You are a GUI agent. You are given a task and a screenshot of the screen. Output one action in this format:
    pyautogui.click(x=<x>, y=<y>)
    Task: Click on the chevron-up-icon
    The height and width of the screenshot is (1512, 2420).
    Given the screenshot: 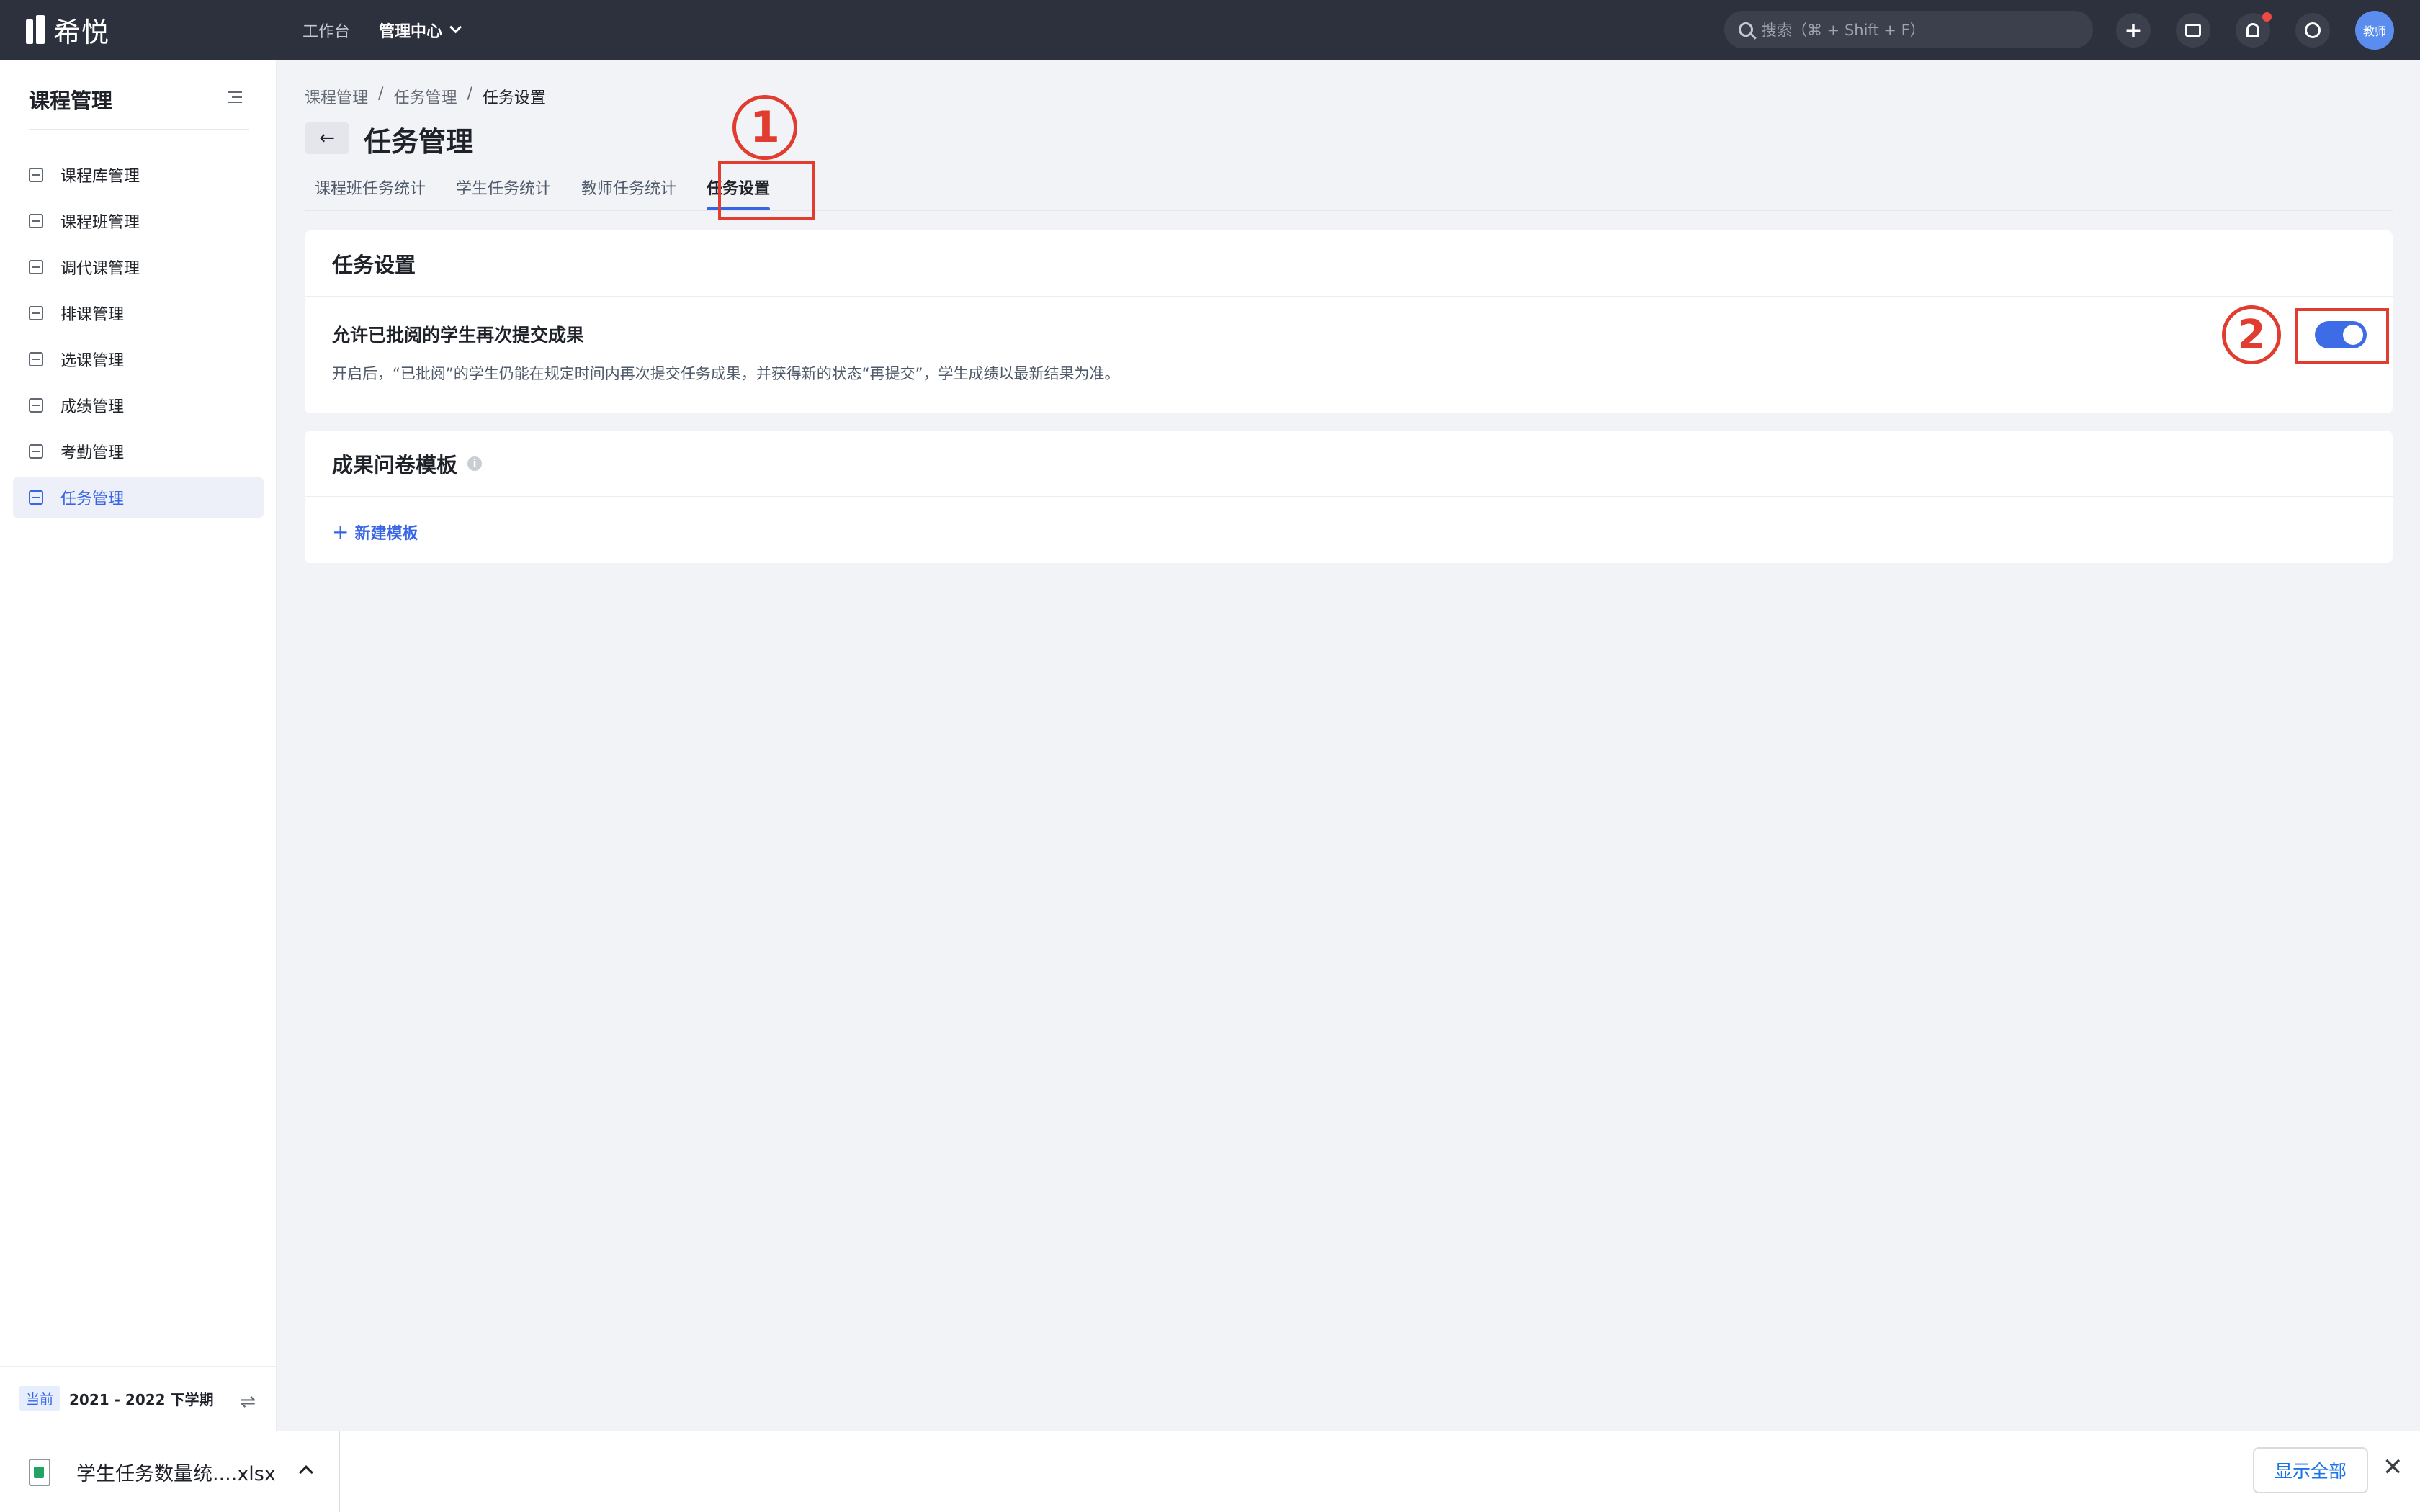 What is the action you would take?
    pyautogui.click(x=306, y=1472)
    